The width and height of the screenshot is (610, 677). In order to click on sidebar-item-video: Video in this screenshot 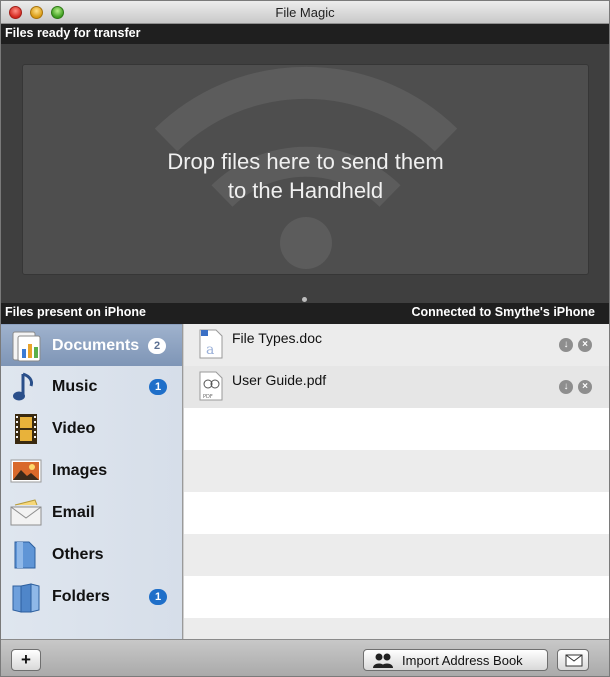, I will do `click(91, 429)`.